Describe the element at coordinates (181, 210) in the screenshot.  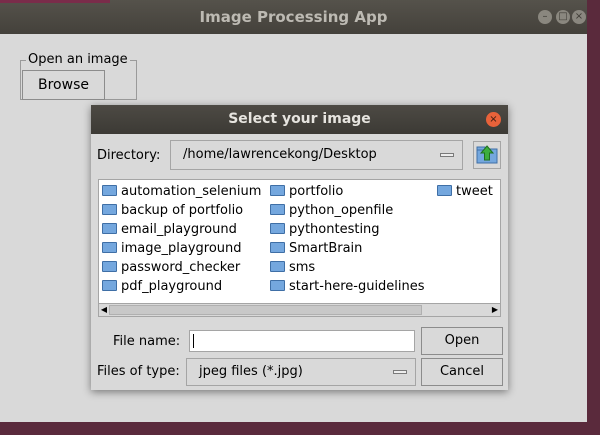
I see `list-item: backup of portfolio` at that location.